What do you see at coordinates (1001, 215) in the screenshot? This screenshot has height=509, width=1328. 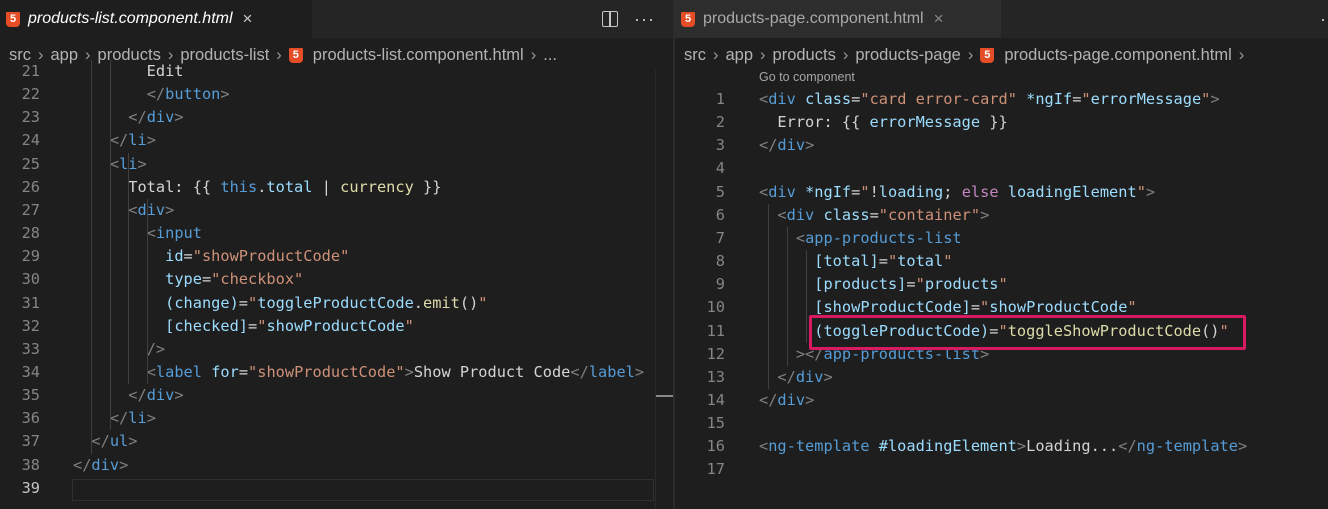 I see `code-line: 6 <div class="container">` at bounding box center [1001, 215].